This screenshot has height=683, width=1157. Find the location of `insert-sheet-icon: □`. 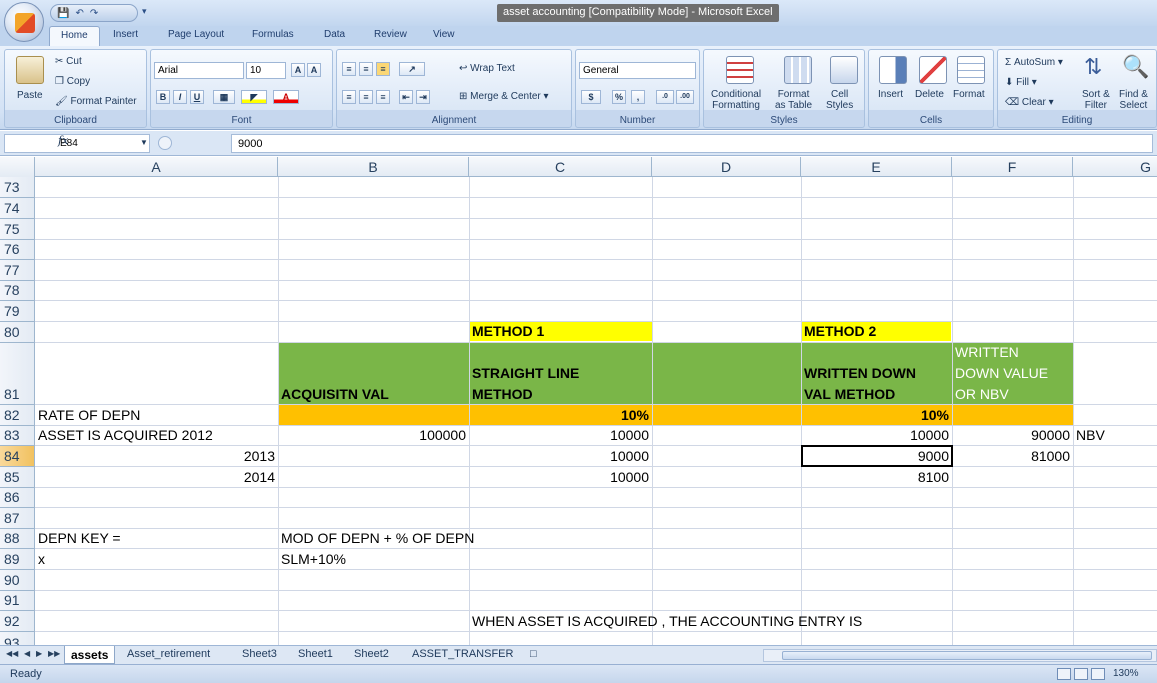

insert-sheet-icon: □ is located at coordinates (533, 655).